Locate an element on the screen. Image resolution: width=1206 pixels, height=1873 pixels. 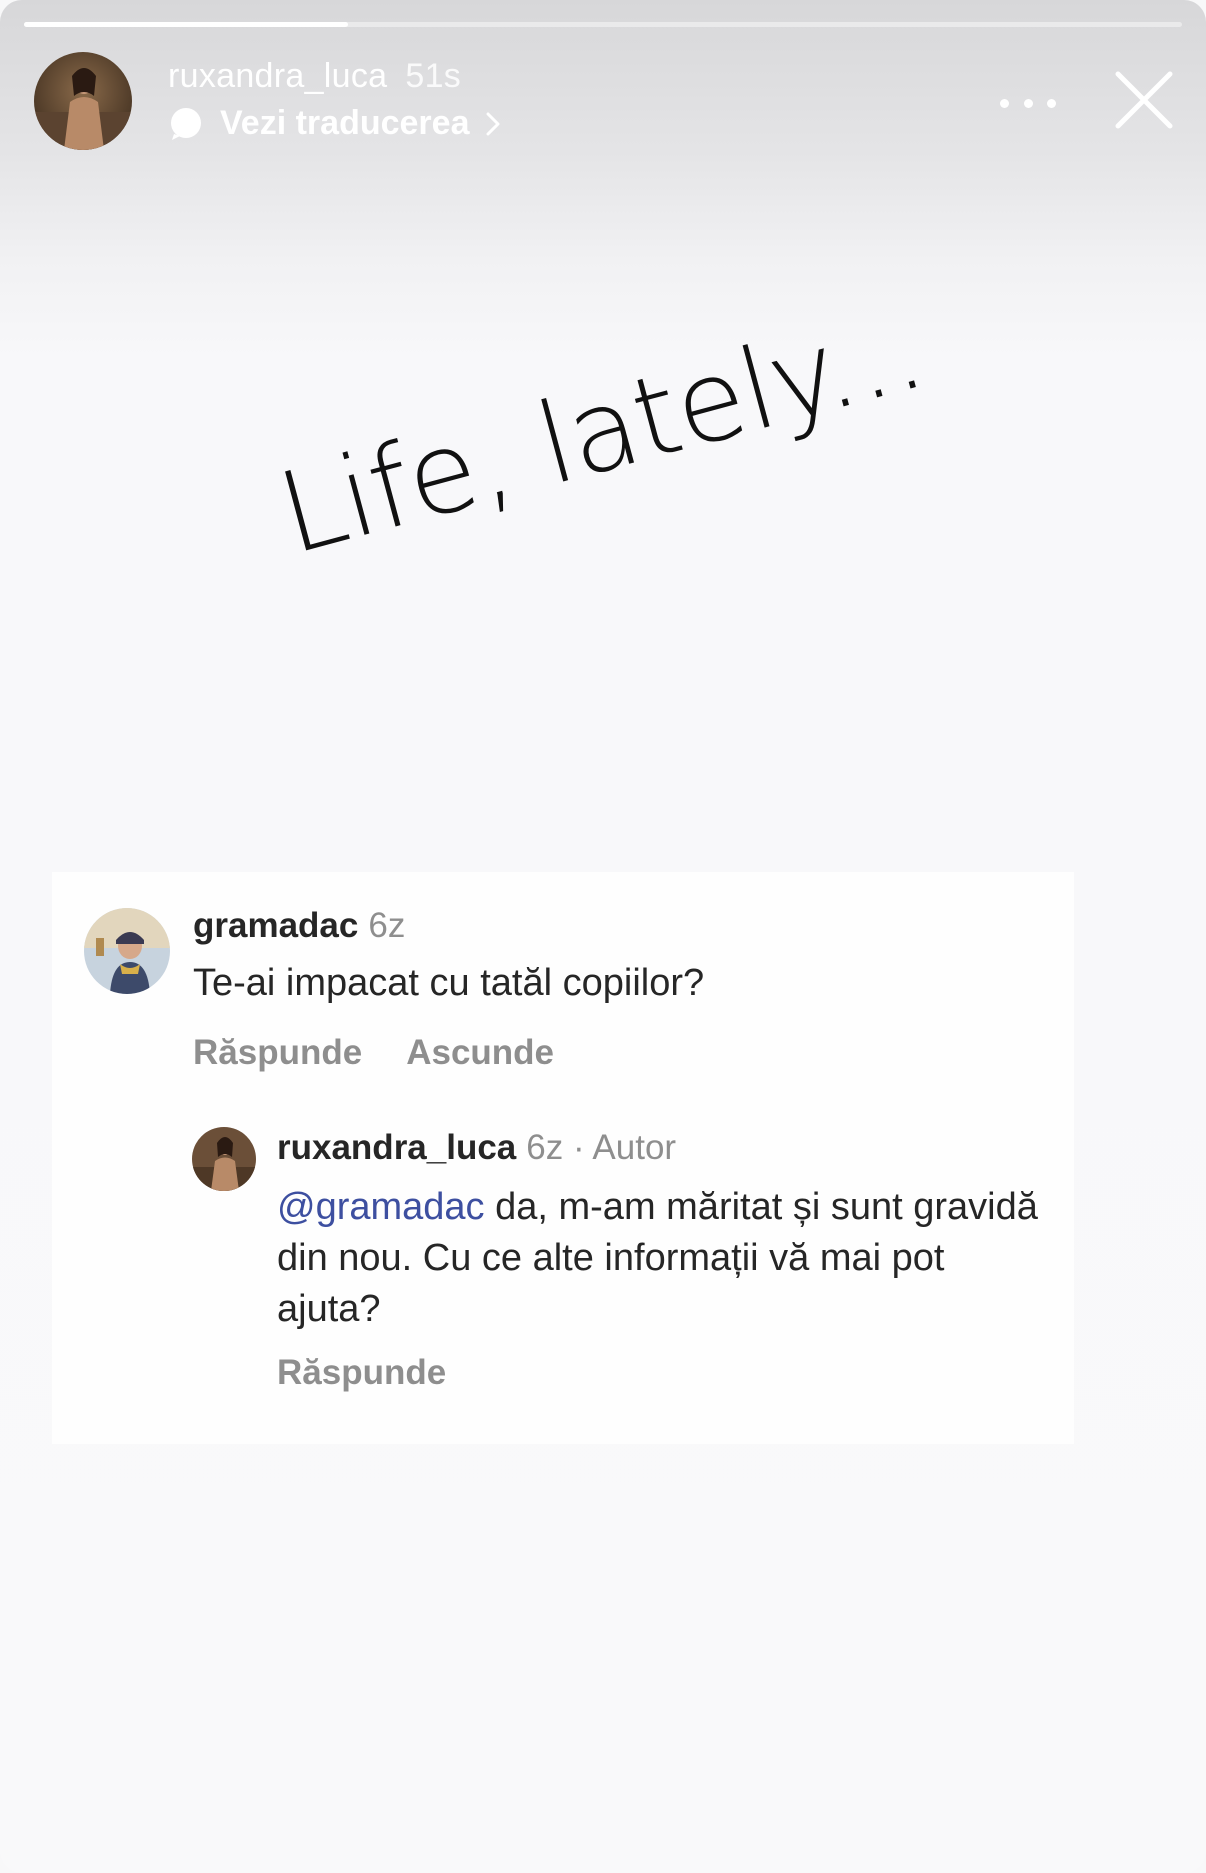
comment-actions: Răspunde Ascunde is located at coordinates (373, 1053).